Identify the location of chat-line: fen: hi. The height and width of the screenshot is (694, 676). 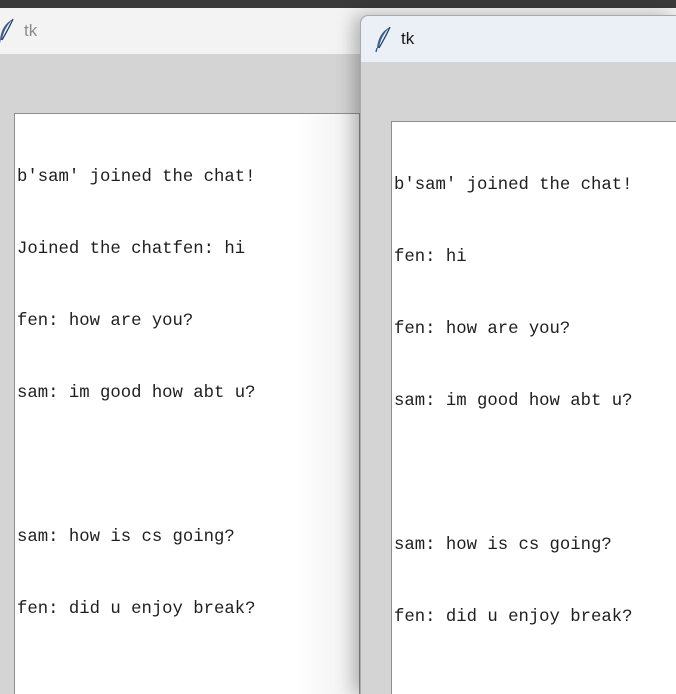
(430, 257).